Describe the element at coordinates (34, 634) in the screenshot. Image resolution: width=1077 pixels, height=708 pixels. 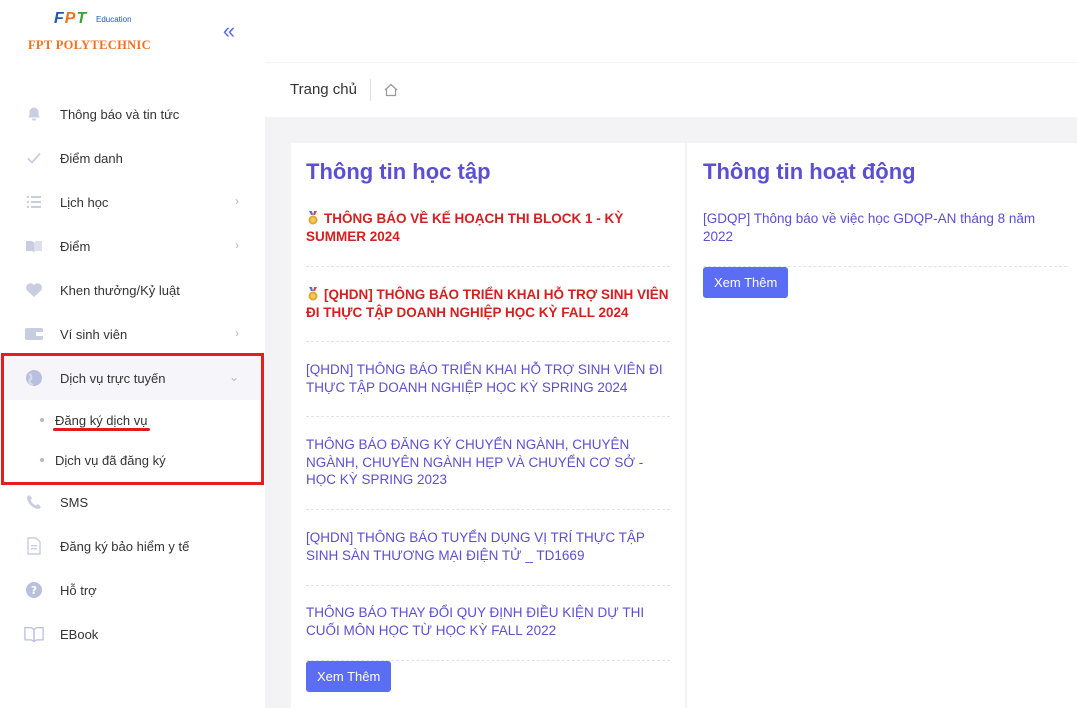
I see `open-book-icon` at that location.